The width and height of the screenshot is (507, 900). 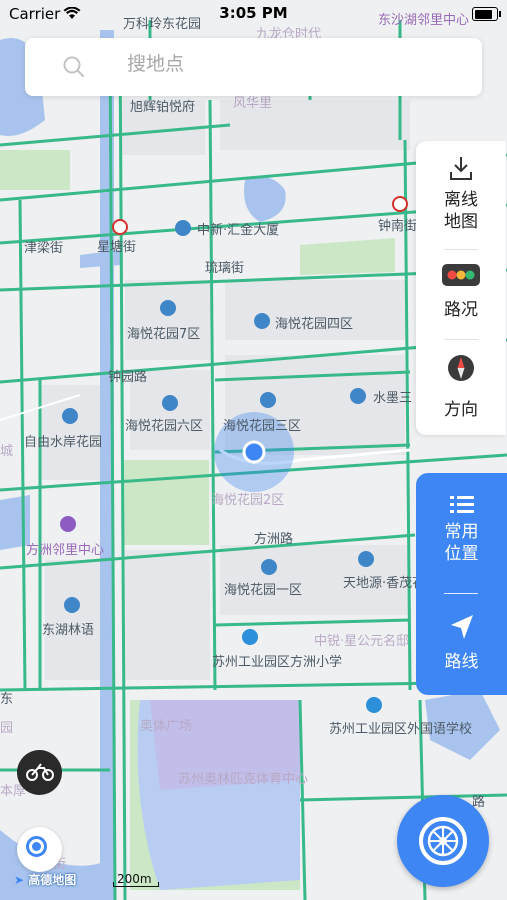 What do you see at coordinates (247, 500) in the screenshot?
I see `poi-label: 海悦花园2区` at bounding box center [247, 500].